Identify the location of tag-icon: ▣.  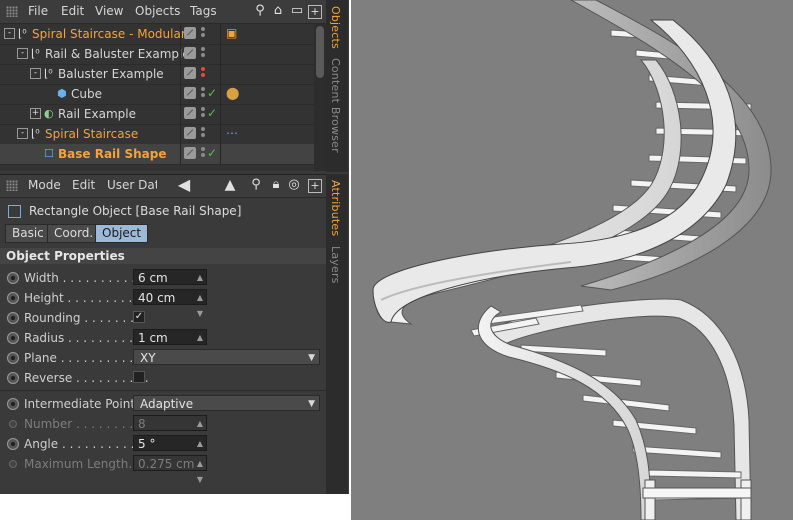
(231, 33).